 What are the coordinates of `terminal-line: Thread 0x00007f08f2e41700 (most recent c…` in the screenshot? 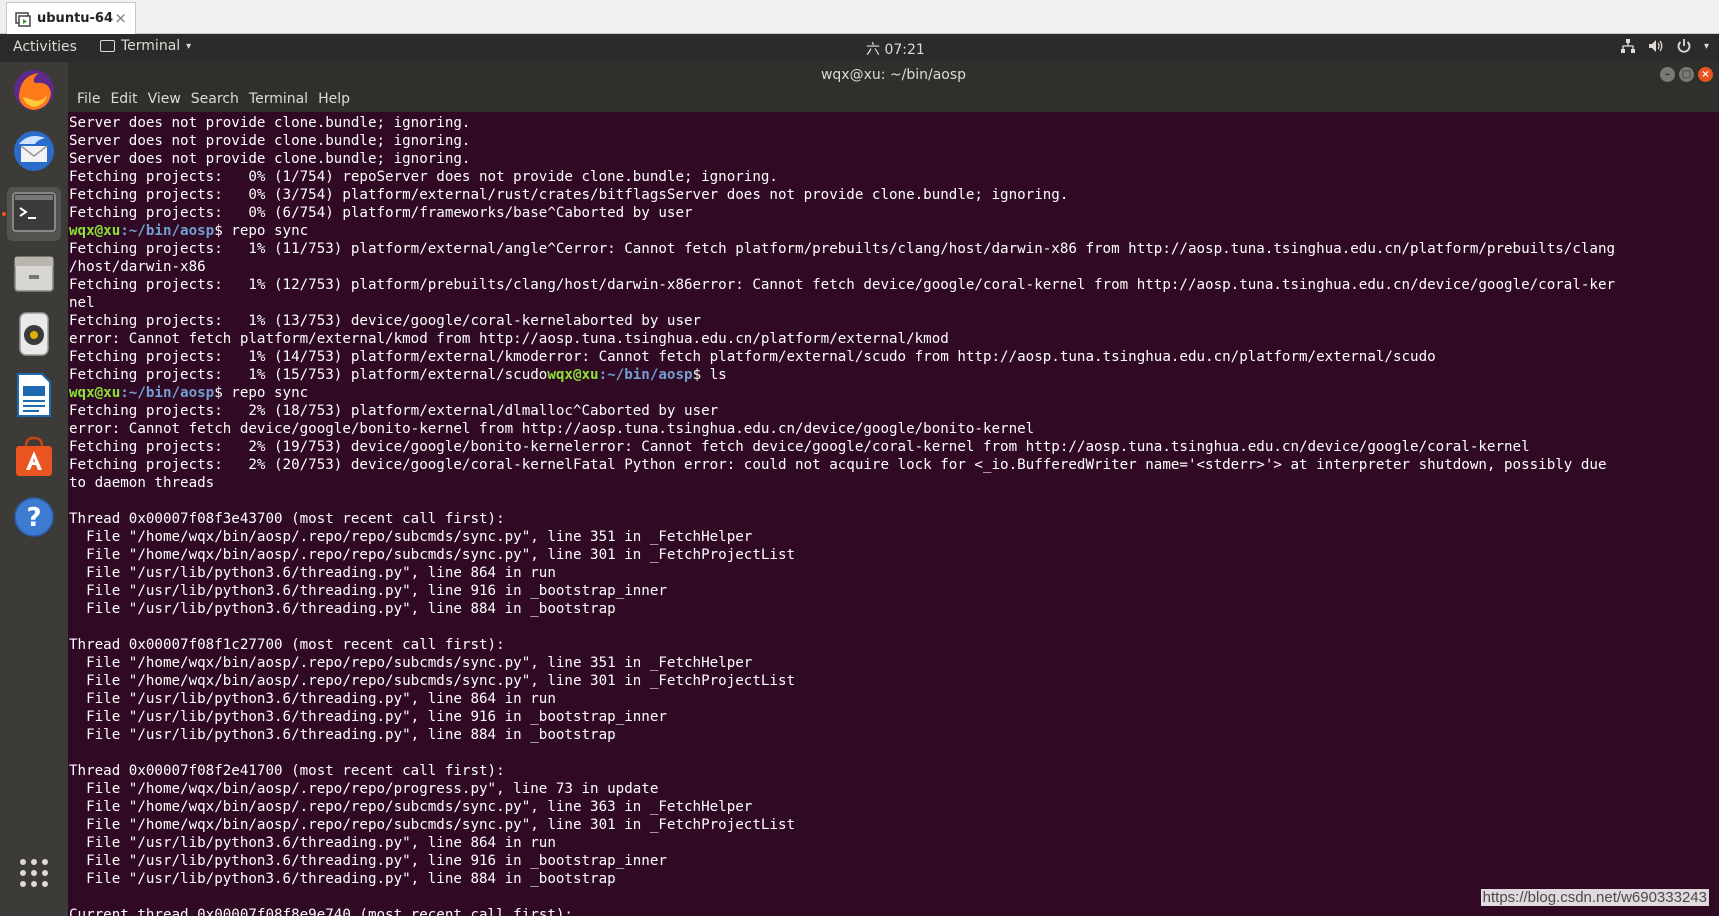 It's located at (894, 771).